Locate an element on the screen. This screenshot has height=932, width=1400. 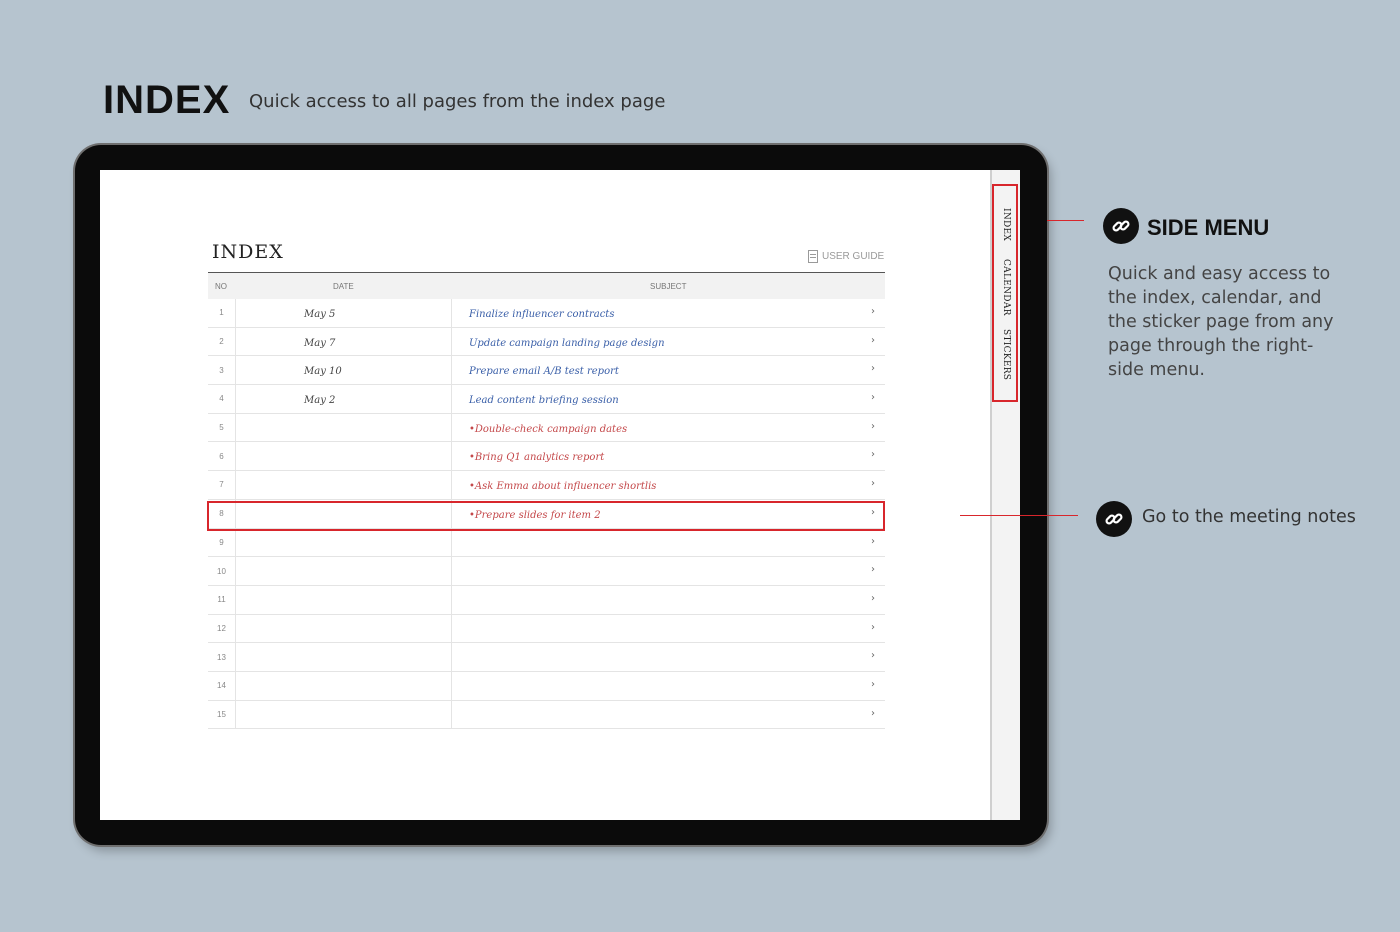
row-number: 14 is located at coordinates (222, 685).